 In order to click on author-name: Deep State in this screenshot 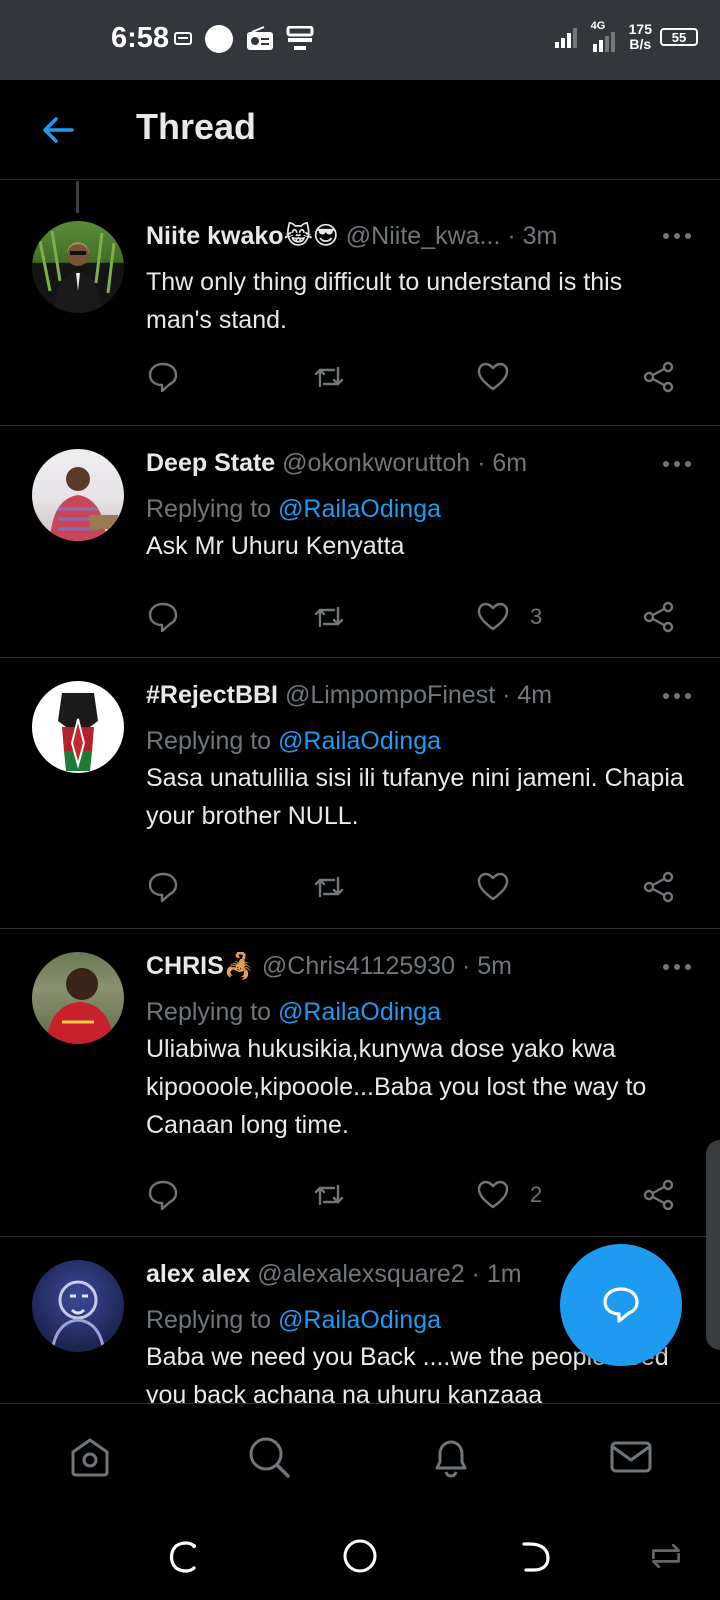, I will do `click(210, 463)`.